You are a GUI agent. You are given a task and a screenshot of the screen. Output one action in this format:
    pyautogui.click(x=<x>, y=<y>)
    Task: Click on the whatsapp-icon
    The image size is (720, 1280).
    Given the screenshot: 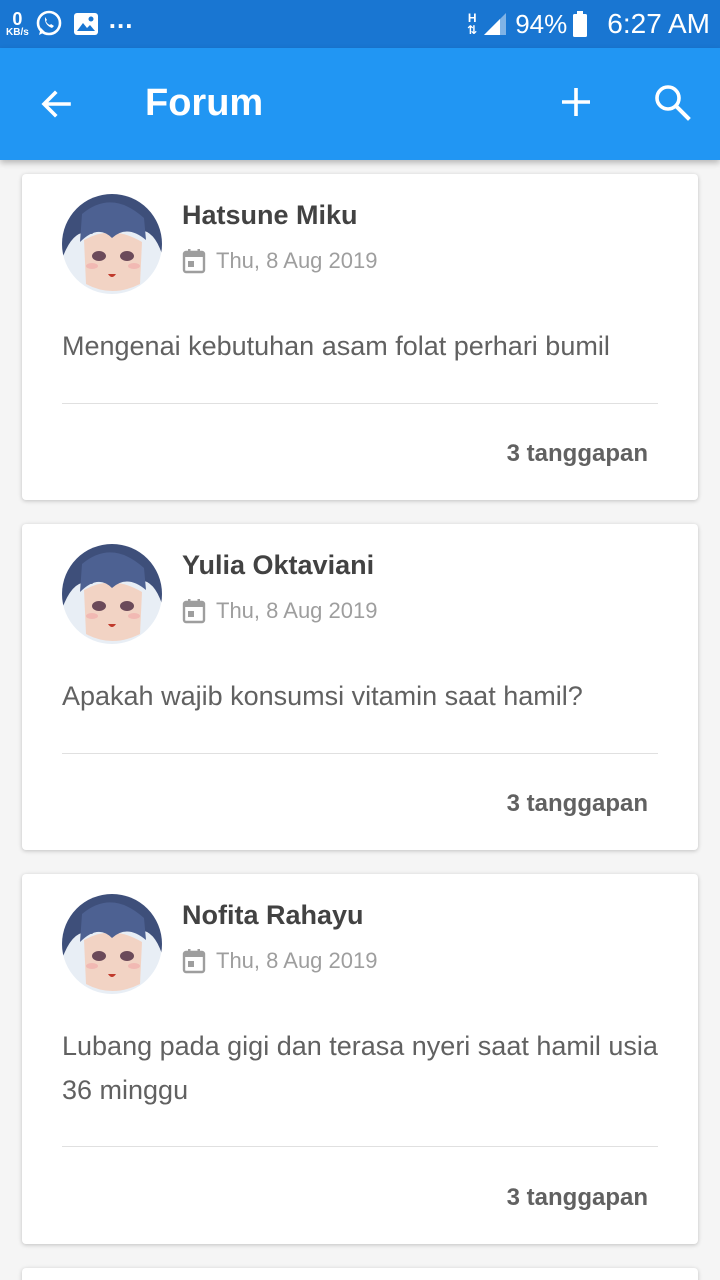 What is the action you would take?
    pyautogui.click(x=49, y=24)
    